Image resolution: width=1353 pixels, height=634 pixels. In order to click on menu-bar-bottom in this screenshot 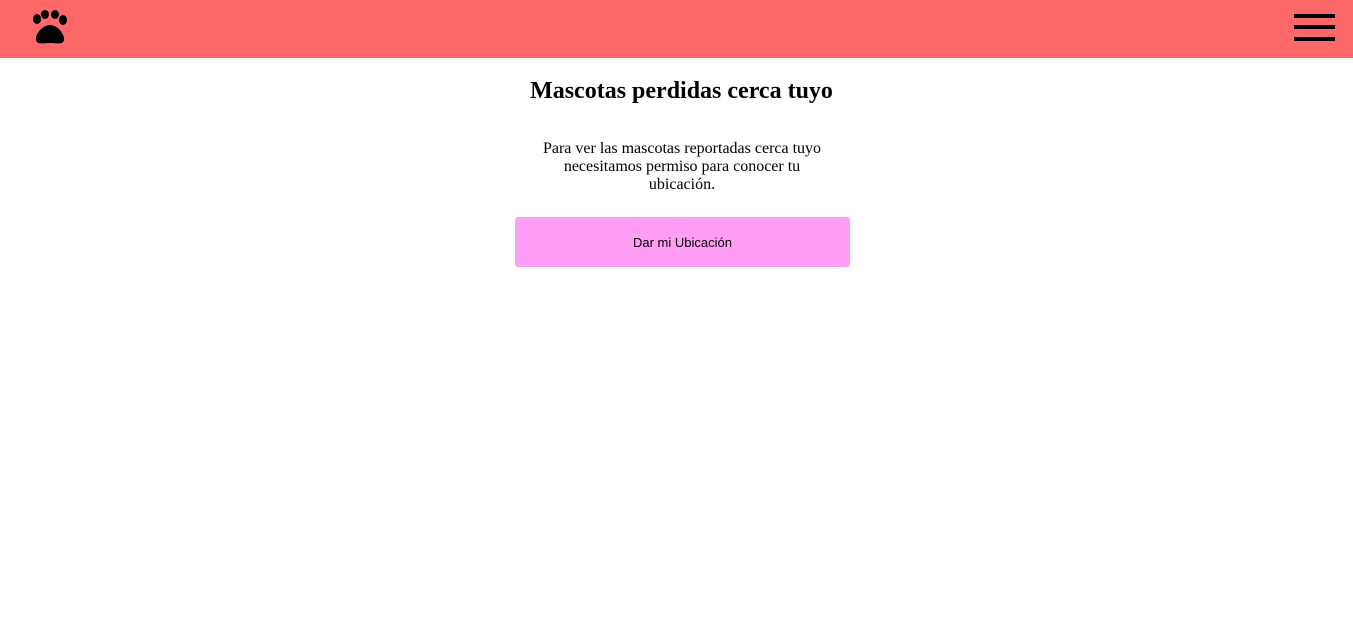, I will do `click(1314, 39)`.